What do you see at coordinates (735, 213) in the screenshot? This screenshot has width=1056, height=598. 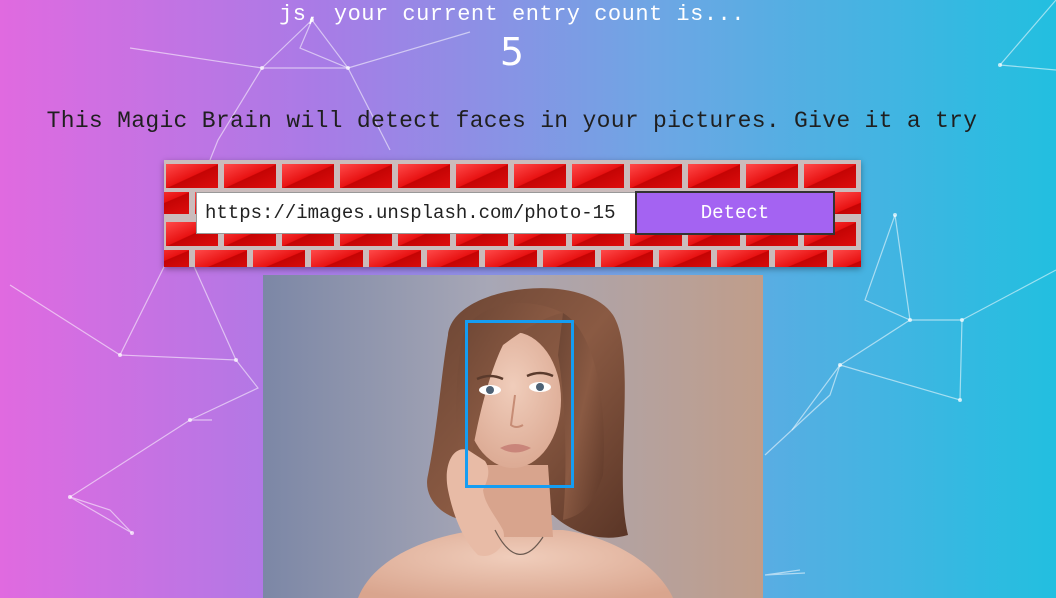 I see `detect-button: Detect` at bounding box center [735, 213].